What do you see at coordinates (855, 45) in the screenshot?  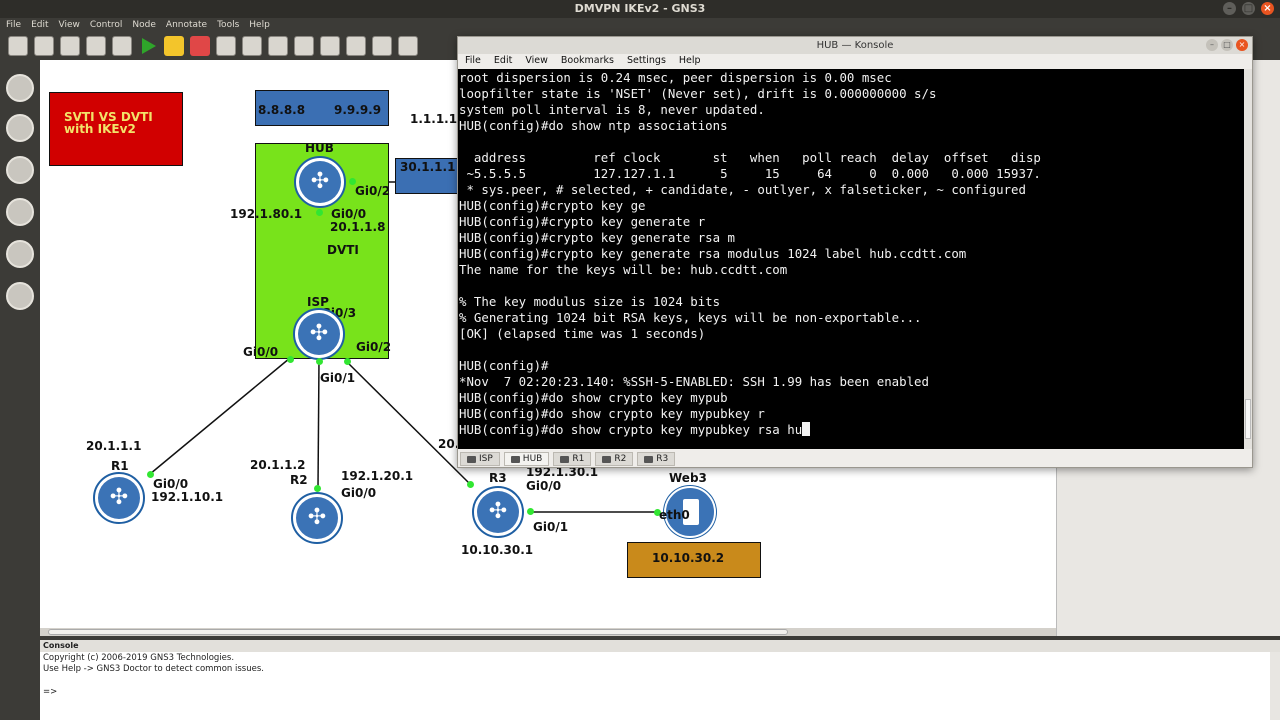 I see `konsole-titlebar: HUB — Konsole – □ ×` at bounding box center [855, 45].